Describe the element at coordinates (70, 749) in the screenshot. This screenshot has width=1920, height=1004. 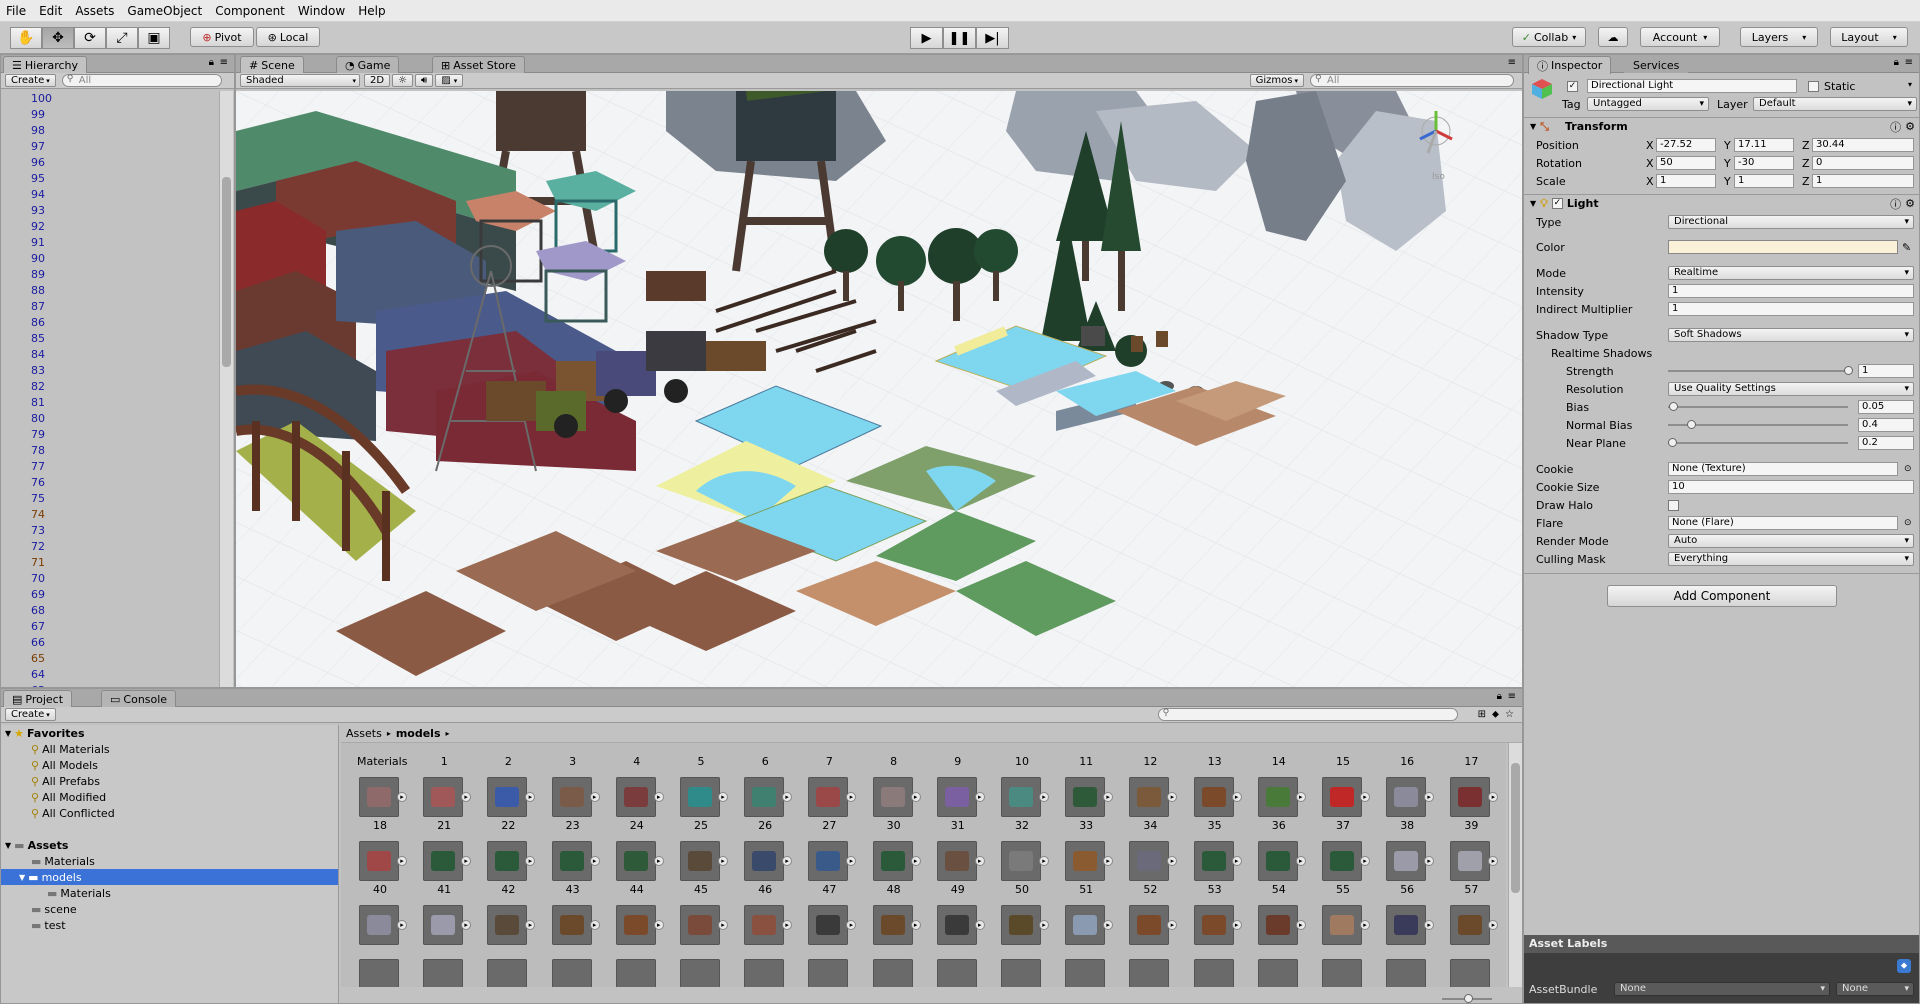
I see `favorite-all-materials: ⚲ All Materials` at that location.